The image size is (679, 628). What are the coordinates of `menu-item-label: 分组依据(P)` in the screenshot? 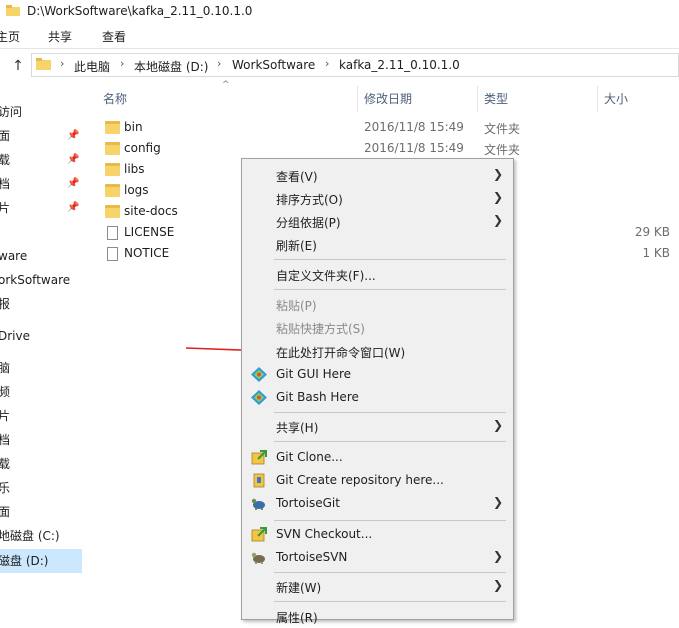 It's located at (308, 223).